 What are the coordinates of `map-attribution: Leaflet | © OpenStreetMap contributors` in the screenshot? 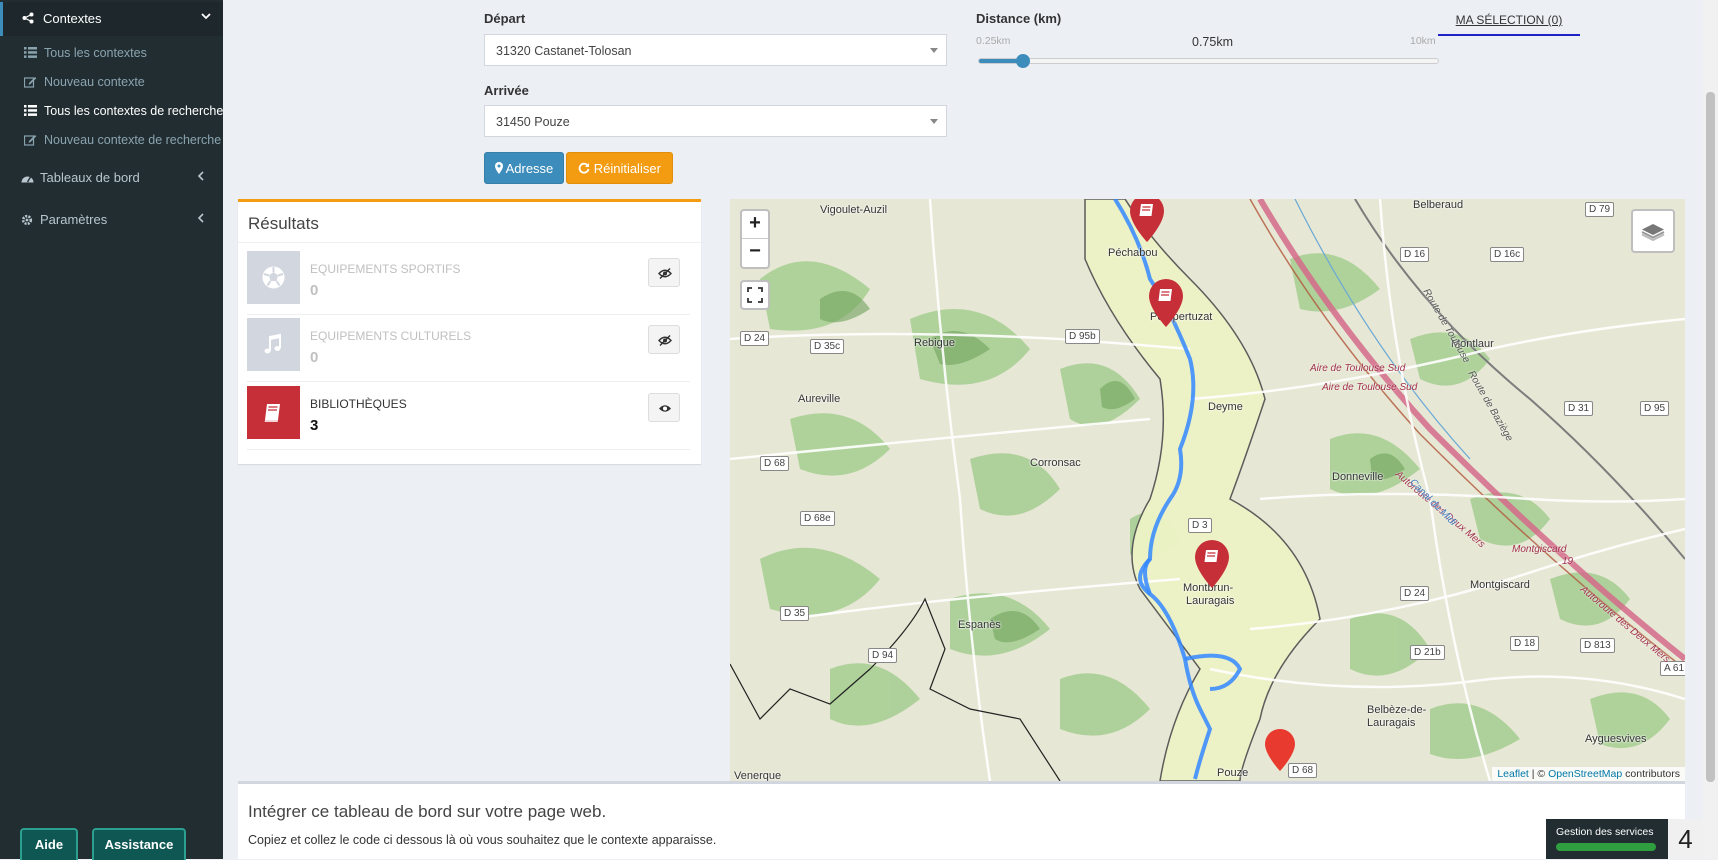 It's located at (1588, 774).